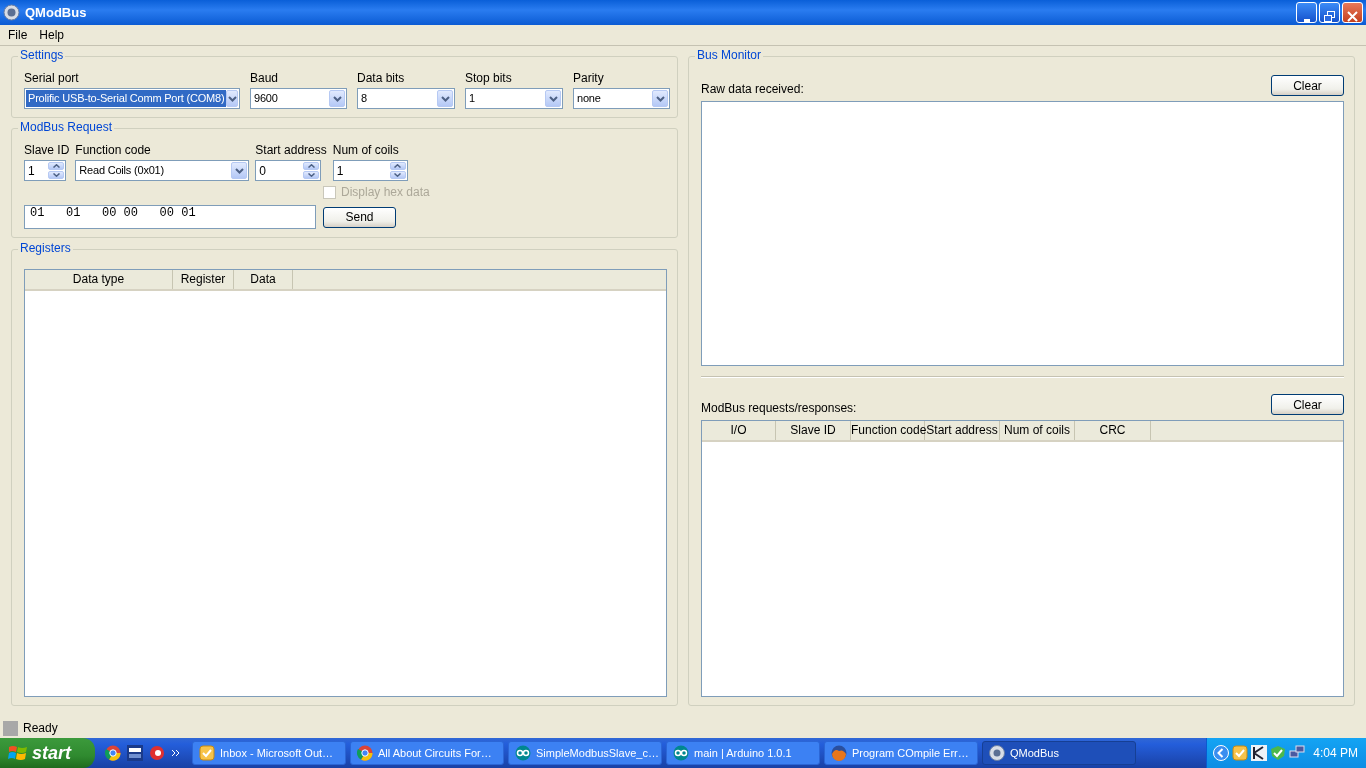 The width and height of the screenshot is (1366, 768). I want to click on dropdown: Read Coils (0x01), so click(162, 170).